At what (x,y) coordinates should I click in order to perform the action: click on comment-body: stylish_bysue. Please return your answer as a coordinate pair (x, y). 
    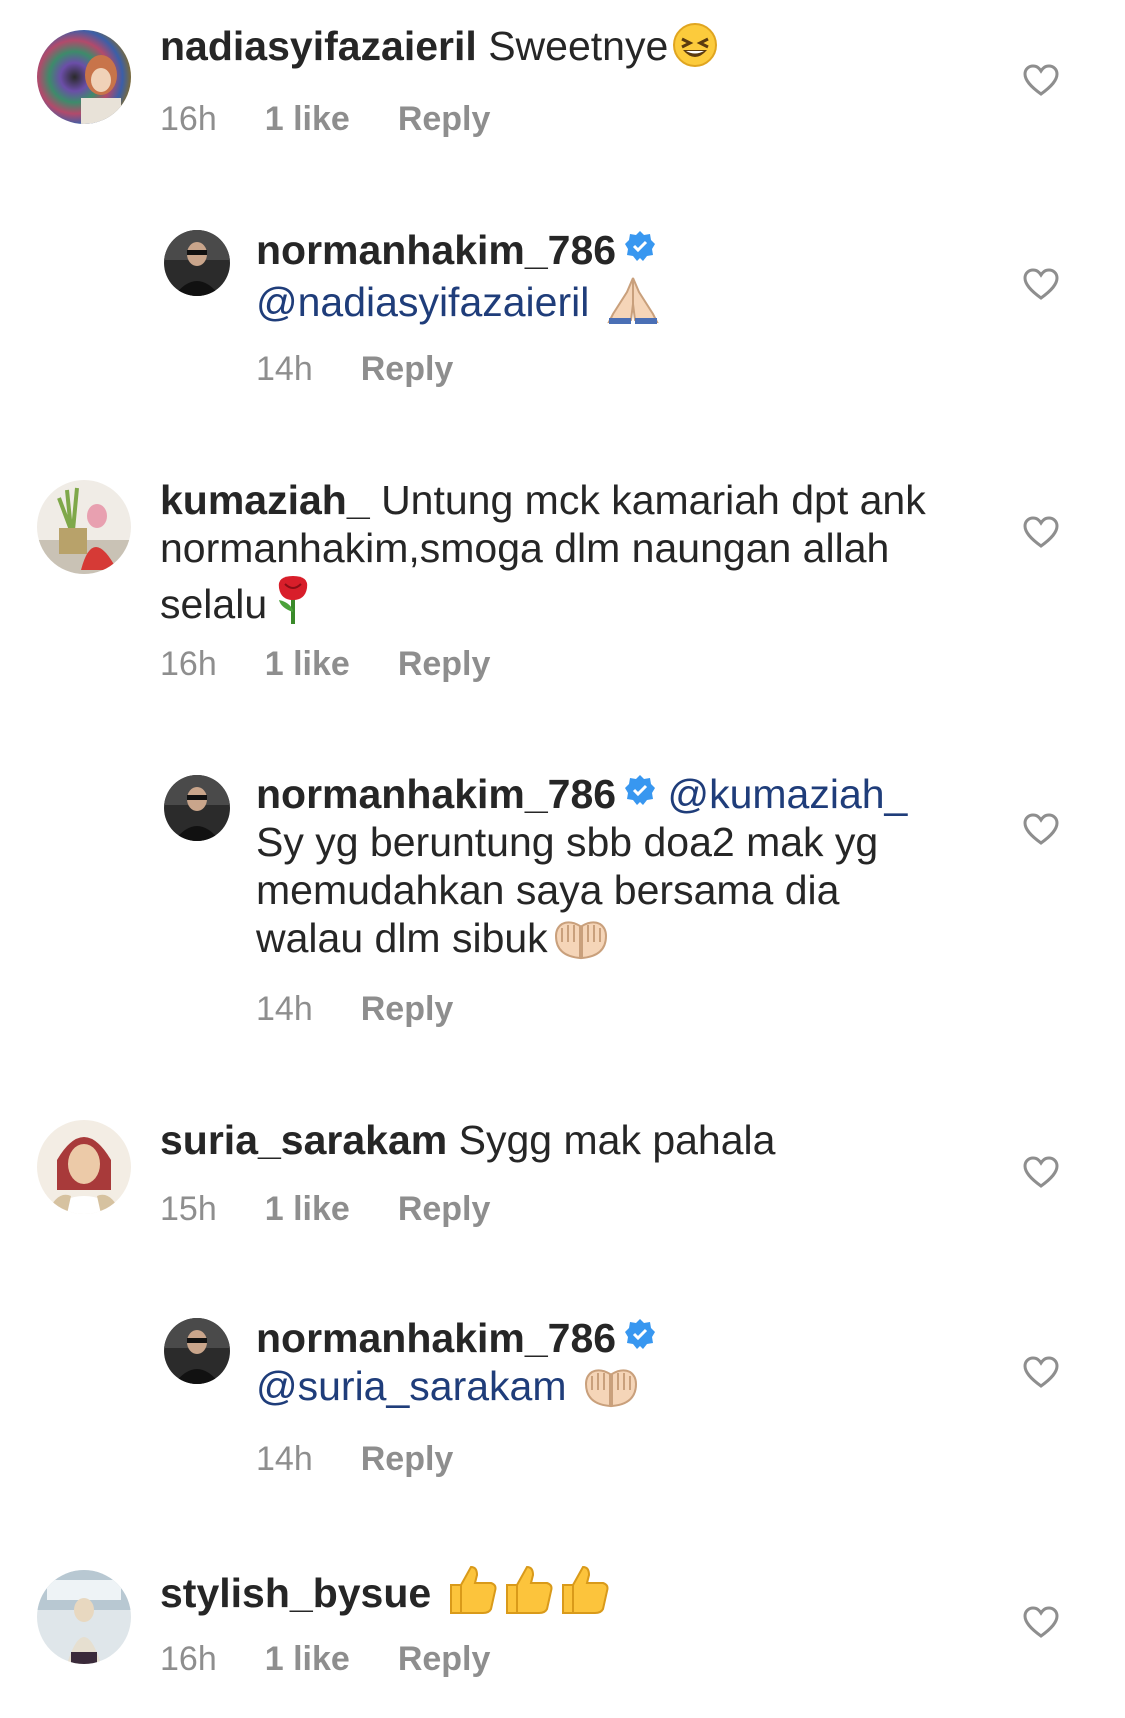
    Looking at the image, I should click on (545, 1594).